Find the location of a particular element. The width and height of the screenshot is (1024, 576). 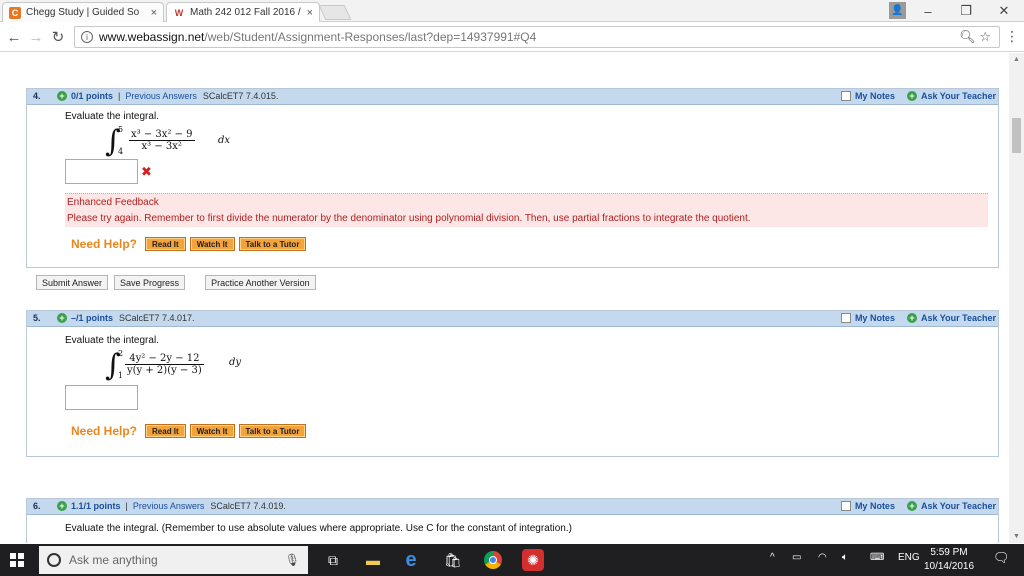

menu-icon: ⋮ is located at coordinates (1012, 36).